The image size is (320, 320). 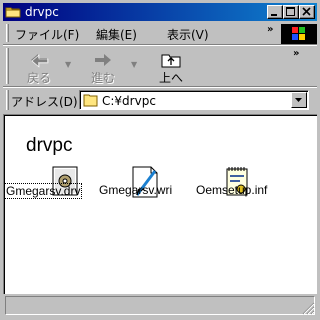 What do you see at coordinates (171, 61) in the screenshot?
I see `up-folder-icon` at bounding box center [171, 61].